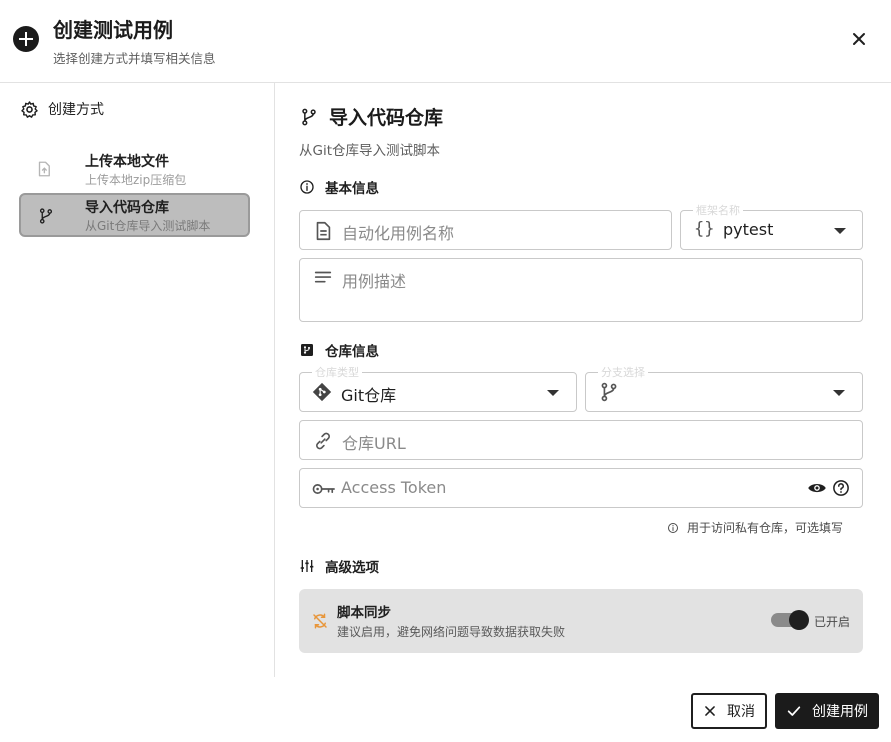 The image size is (891, 742). What do you see at coordinates (134, 58) in the screenshot?
I see `dialog-subtitle: 选择创建方式并填写相关信息` at bounding box center [134, 58].